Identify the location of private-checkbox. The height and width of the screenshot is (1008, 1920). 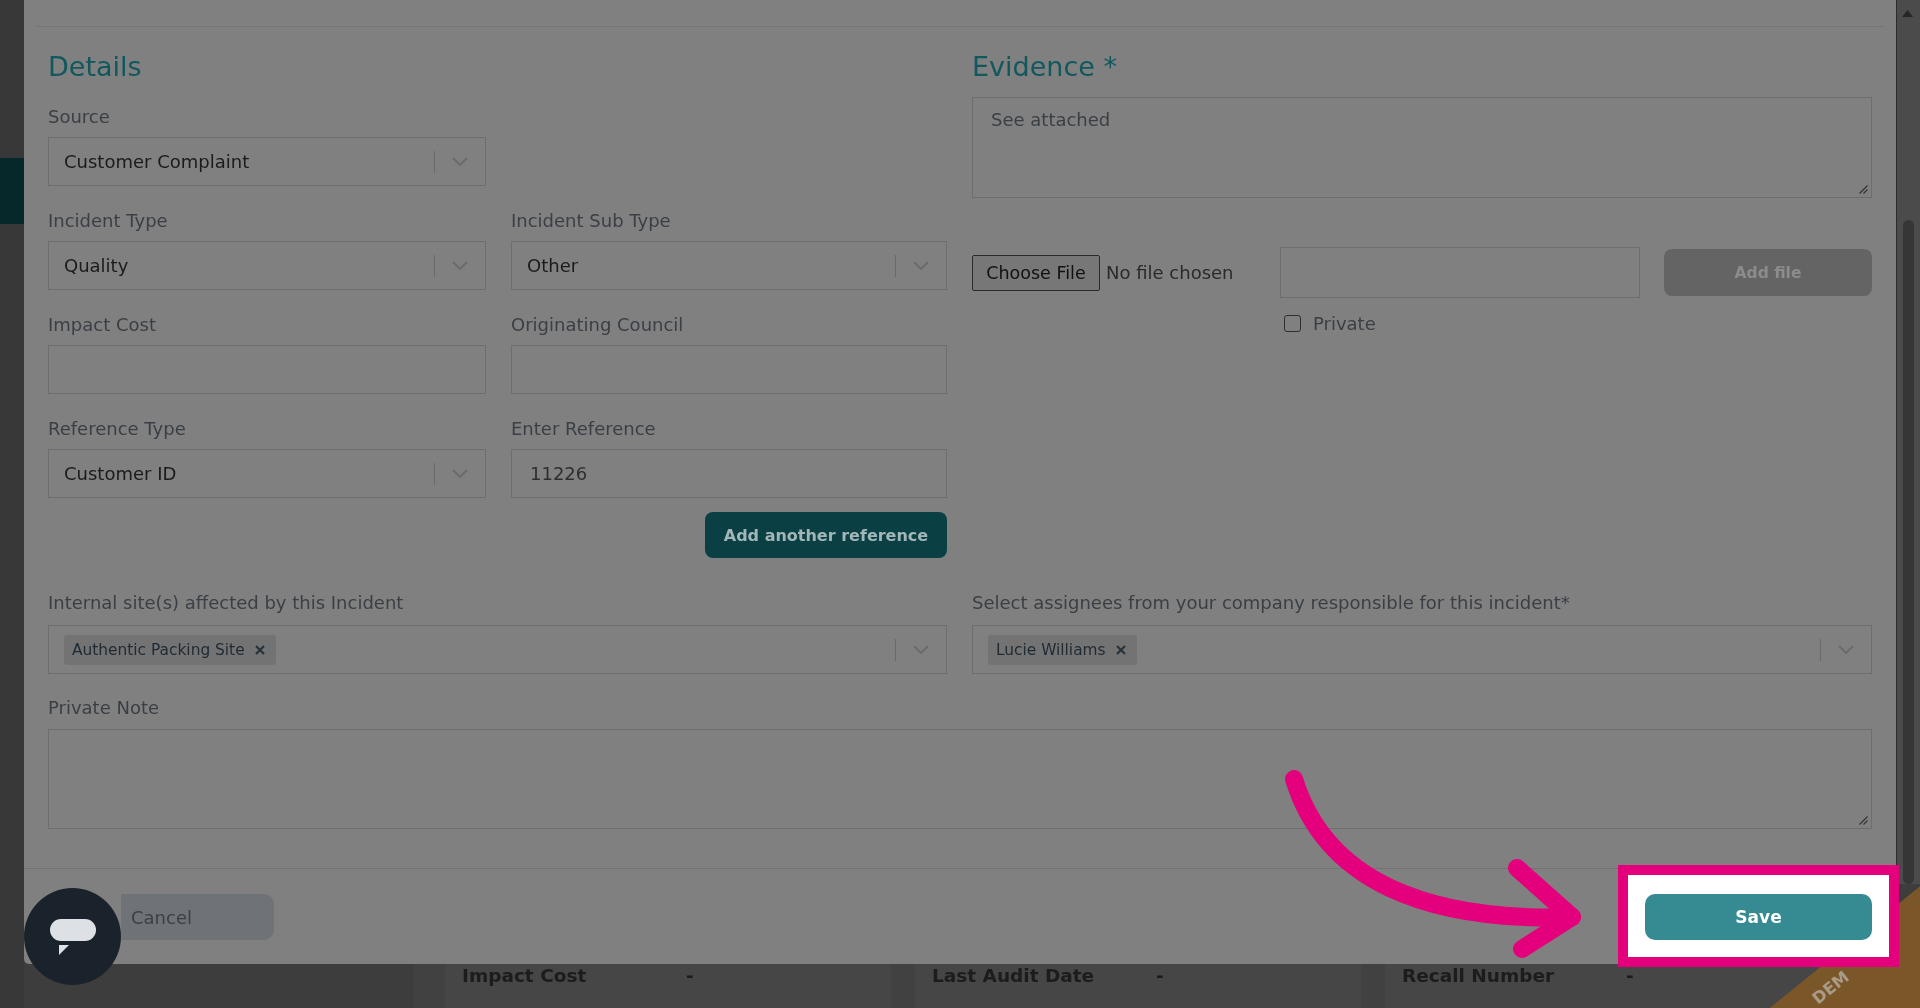
(1292, 323).